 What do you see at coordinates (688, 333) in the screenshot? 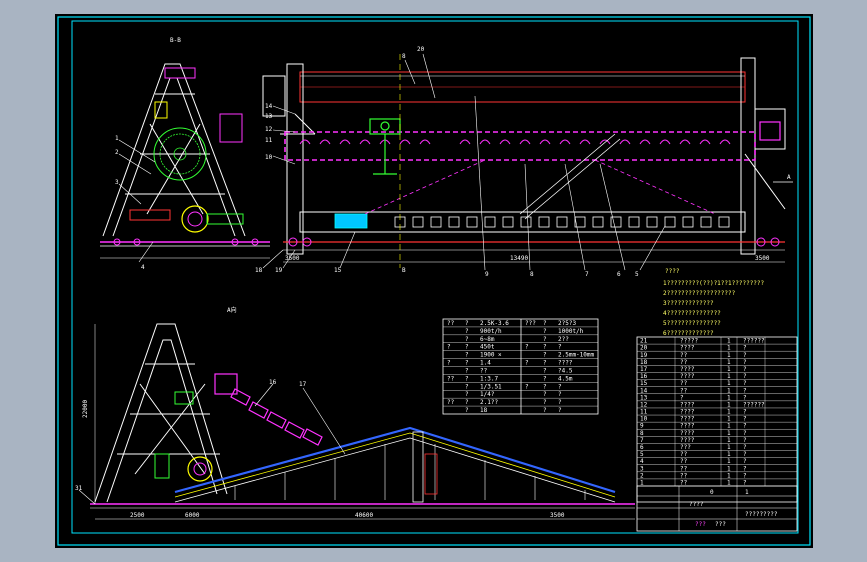
I see `notes-line-6: 6?????????????` at bounding box center [688, 333].